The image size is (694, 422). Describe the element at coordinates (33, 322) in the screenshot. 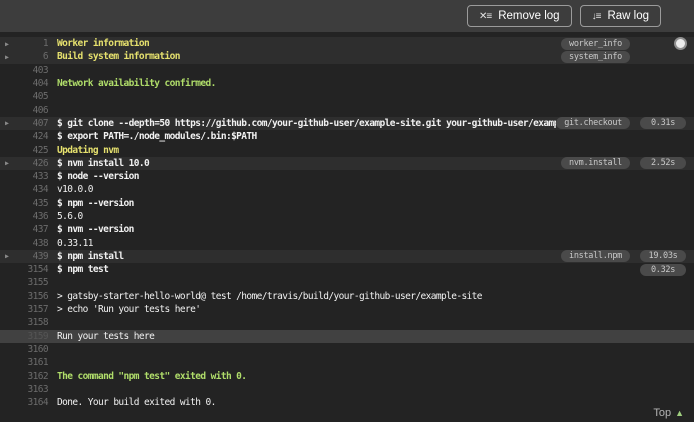

I see `line-number: 3158` at that location.